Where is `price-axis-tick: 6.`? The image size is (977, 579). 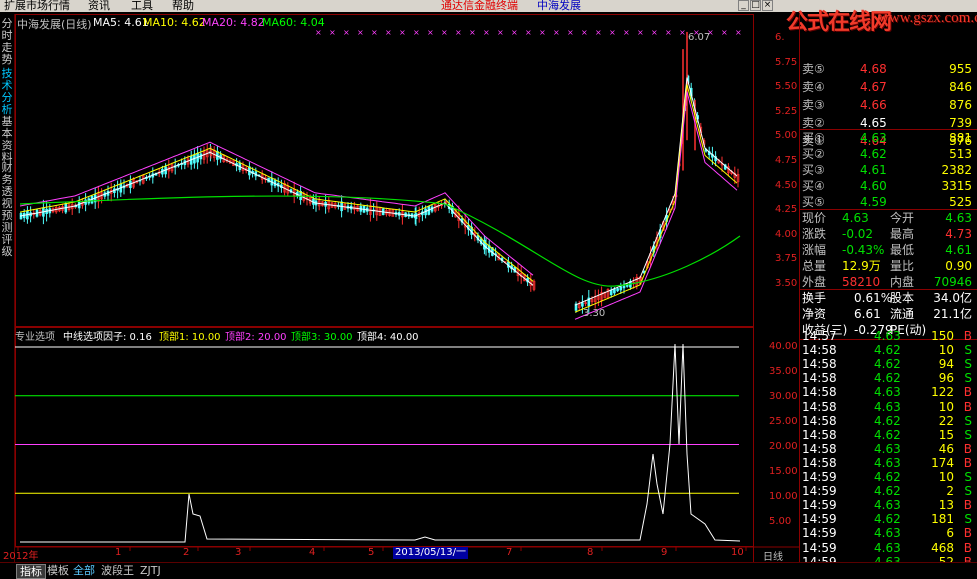 price-axis-tick: 6. is located at coordinates (780, 37).